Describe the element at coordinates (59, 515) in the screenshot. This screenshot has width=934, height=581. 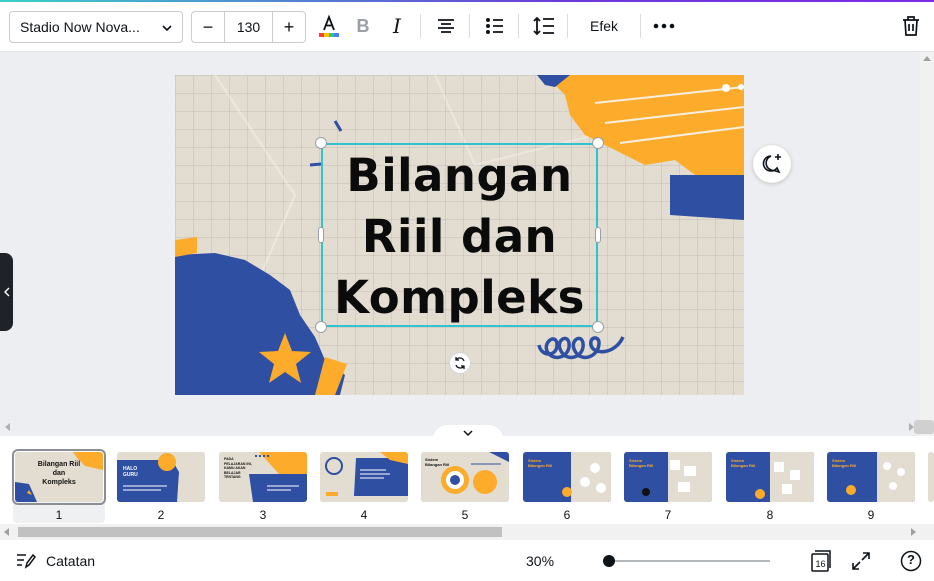
I see `page-number: 1` at that location.